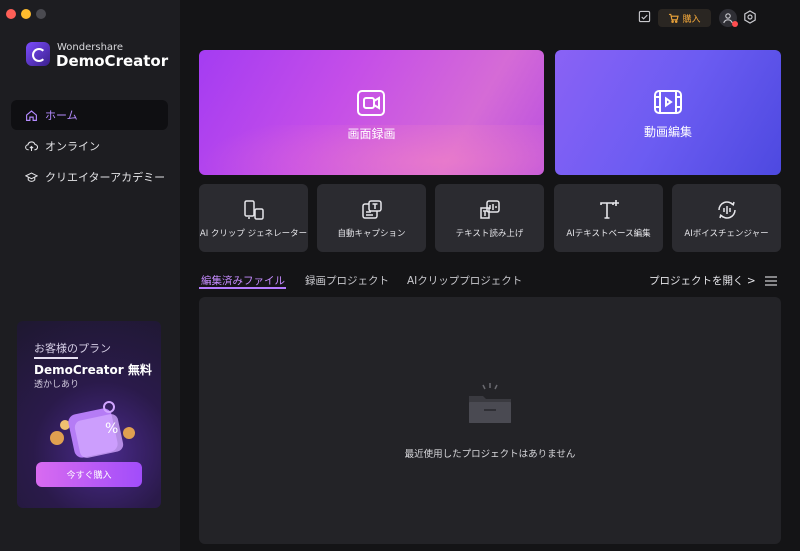 This screenshot has height=551, width=800. I want to click on video-edit-label: 動画編集, so click(667, 132).